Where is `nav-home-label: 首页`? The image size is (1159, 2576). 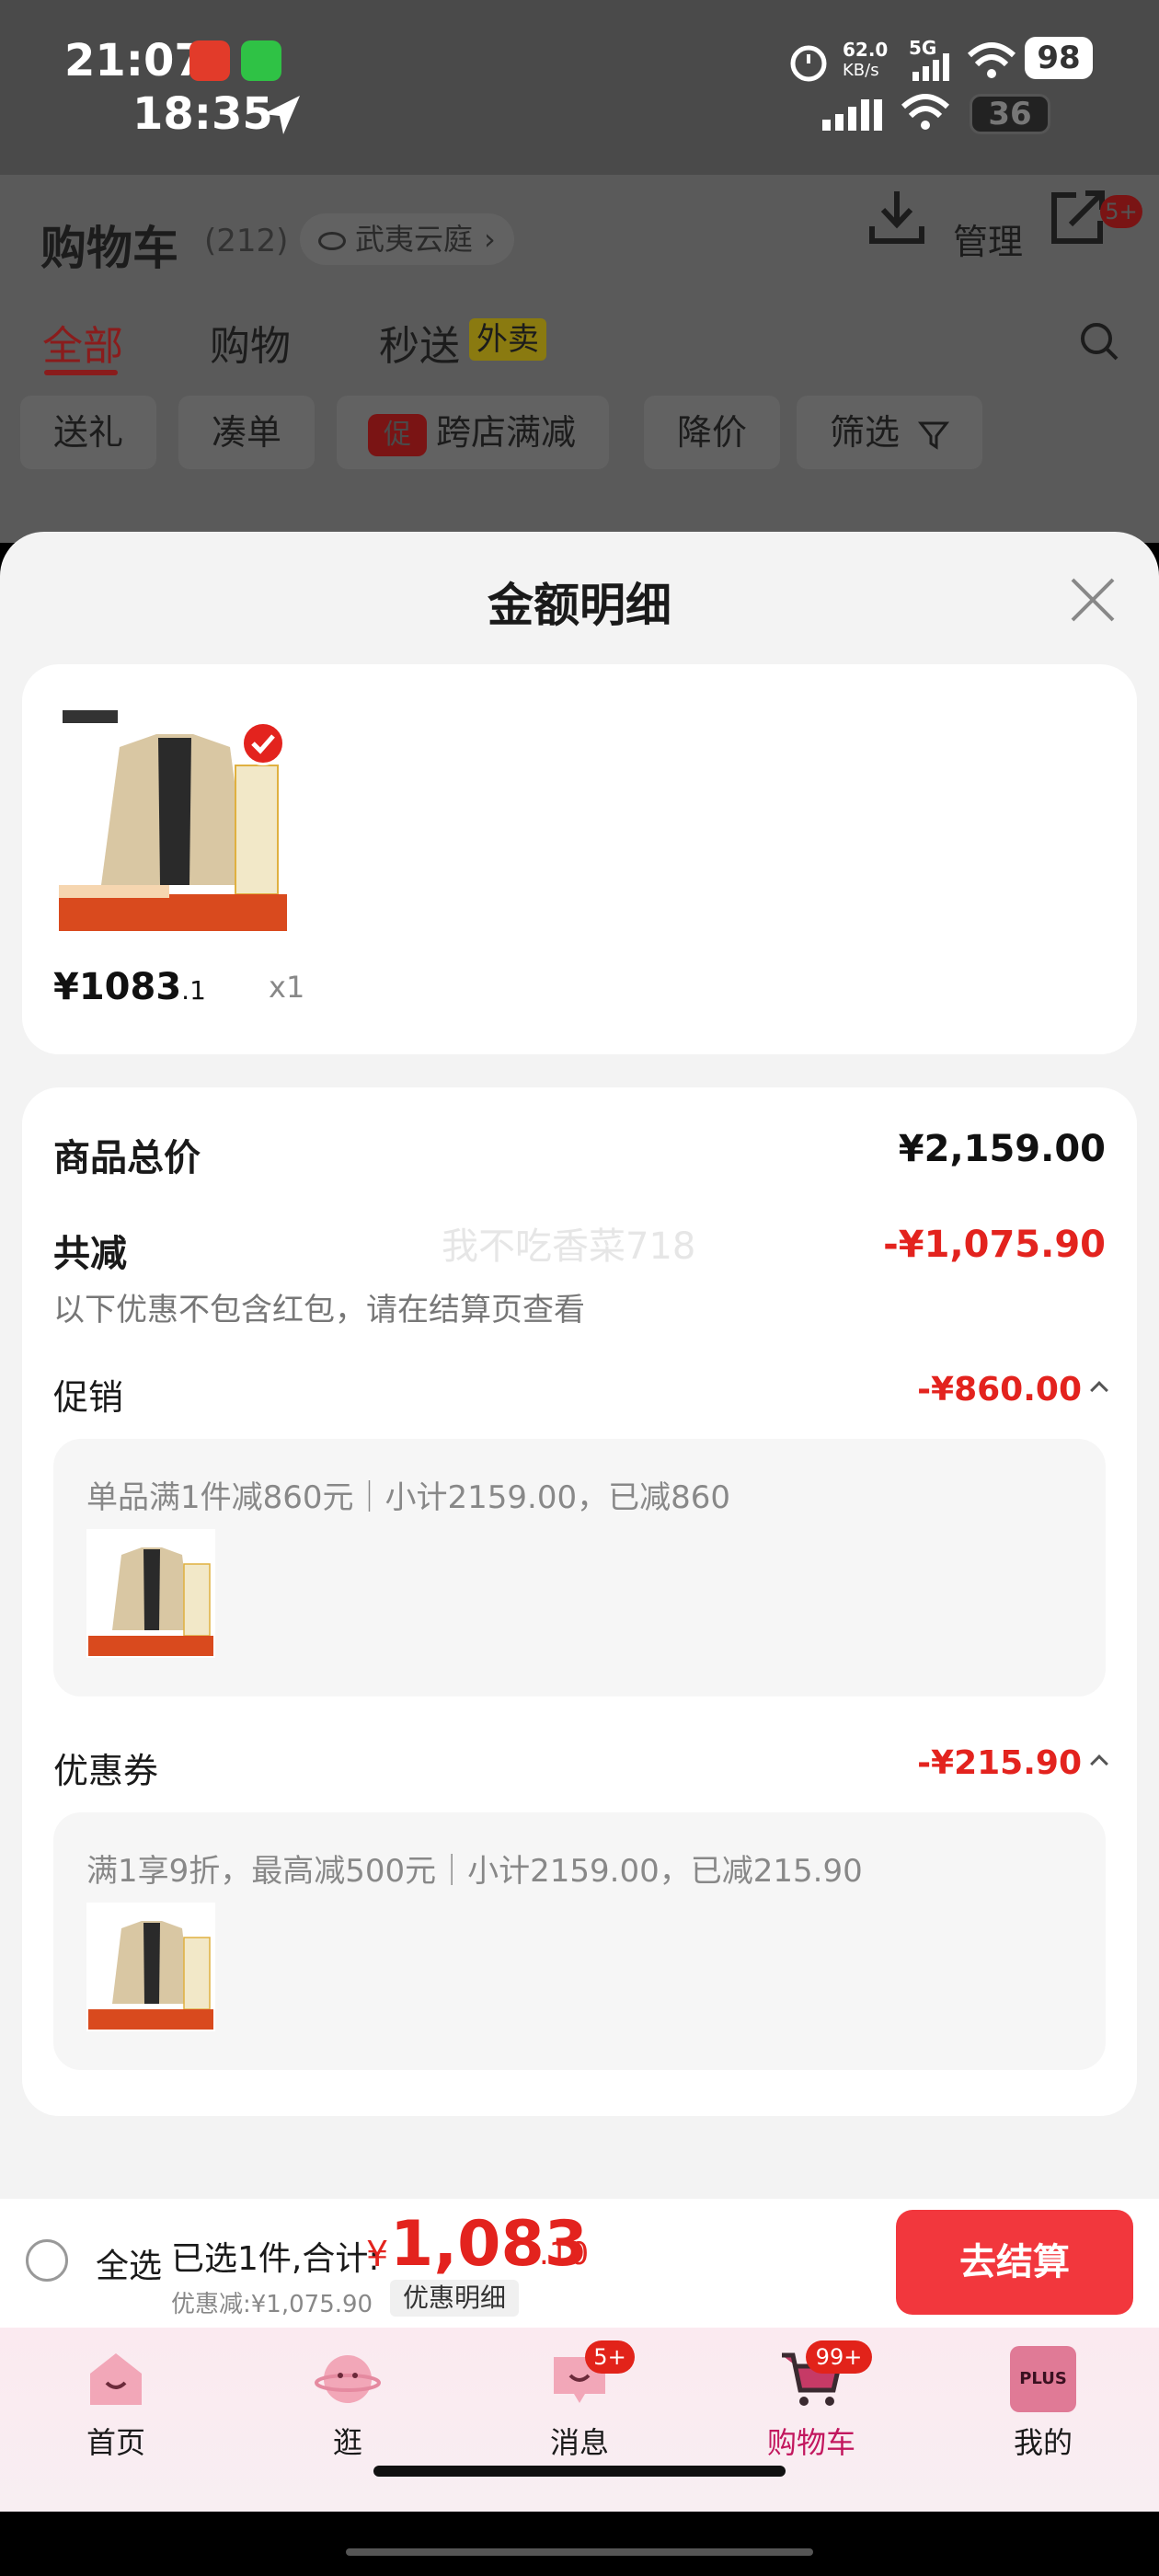 nav-home-label: 首页 is located at coordinates (115, 2442).